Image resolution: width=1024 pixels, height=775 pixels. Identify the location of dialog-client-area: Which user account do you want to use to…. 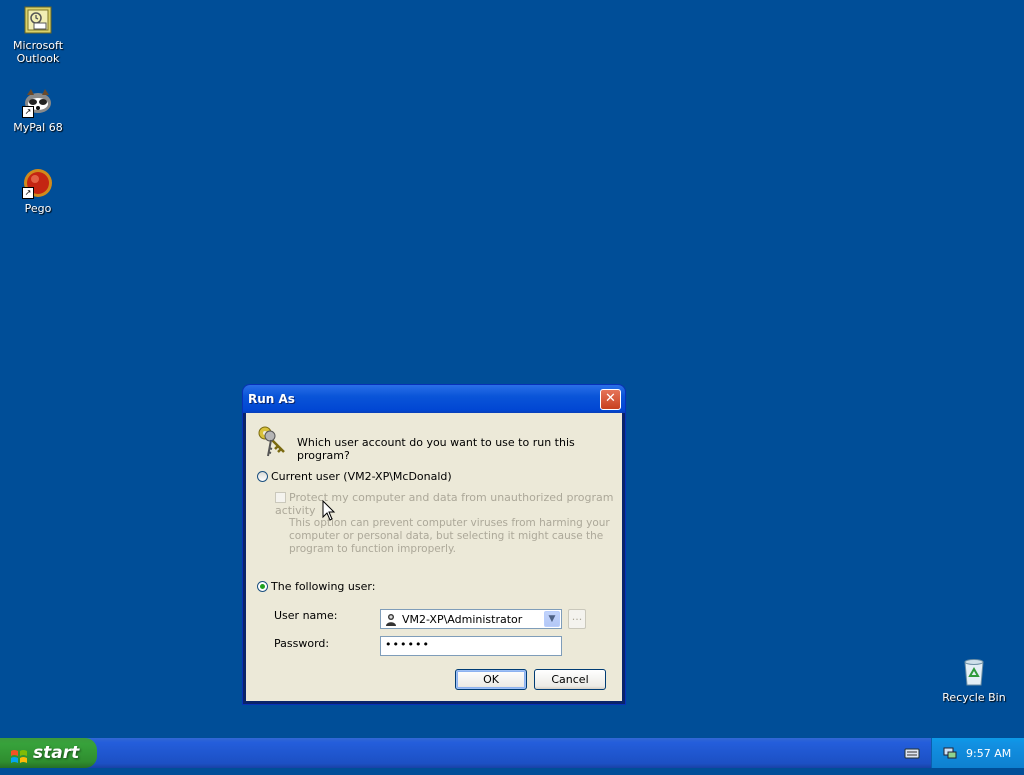
(434, 557).